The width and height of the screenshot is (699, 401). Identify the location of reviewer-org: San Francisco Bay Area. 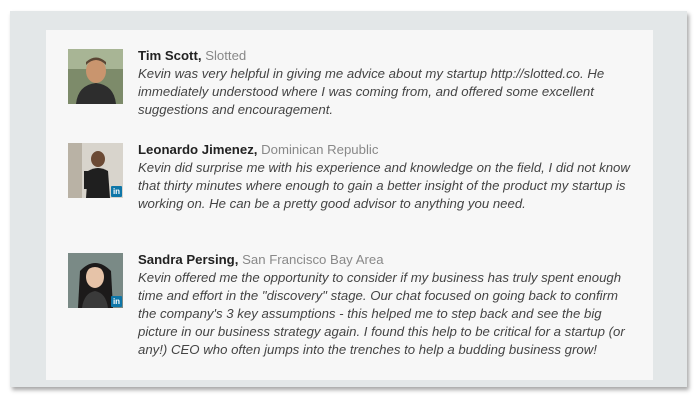
(313, 259).